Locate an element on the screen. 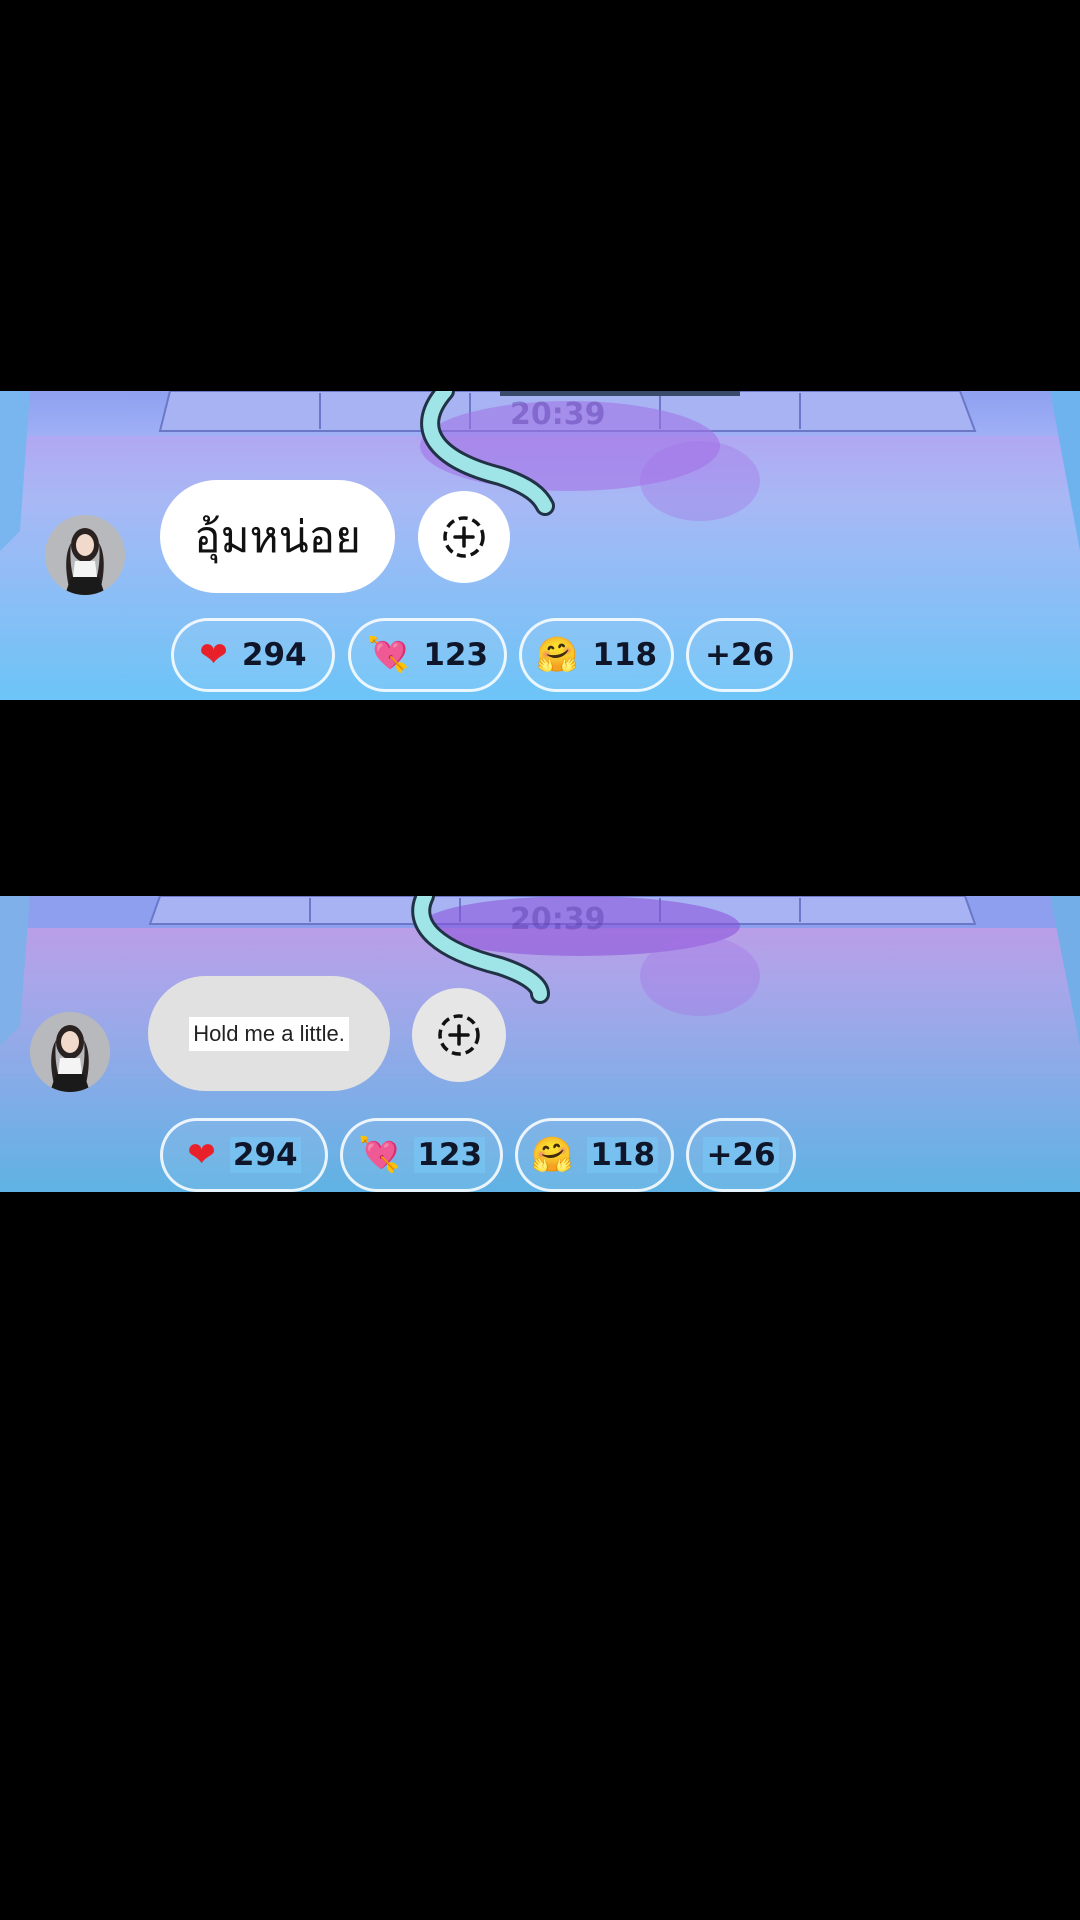 This screenshot has width=1080, height=1920. message-bubble: Hold me a little. is located at coordinates (269, 1033).